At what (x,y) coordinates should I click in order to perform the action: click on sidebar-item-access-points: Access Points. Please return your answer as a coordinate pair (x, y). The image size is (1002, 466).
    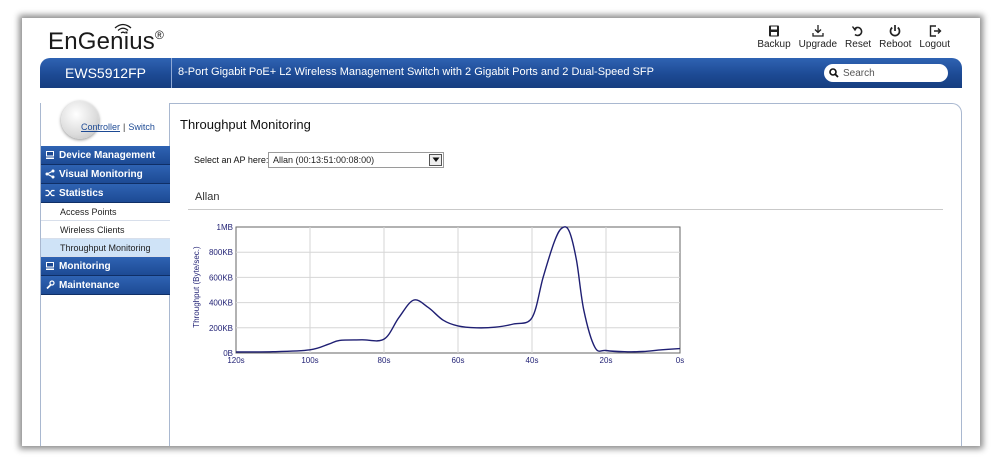
    Looking at the image, I should click on (105, 212).